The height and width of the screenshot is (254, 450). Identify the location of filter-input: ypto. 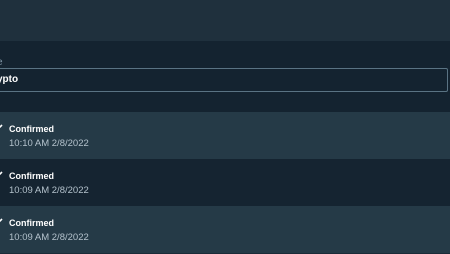
(224, 80).